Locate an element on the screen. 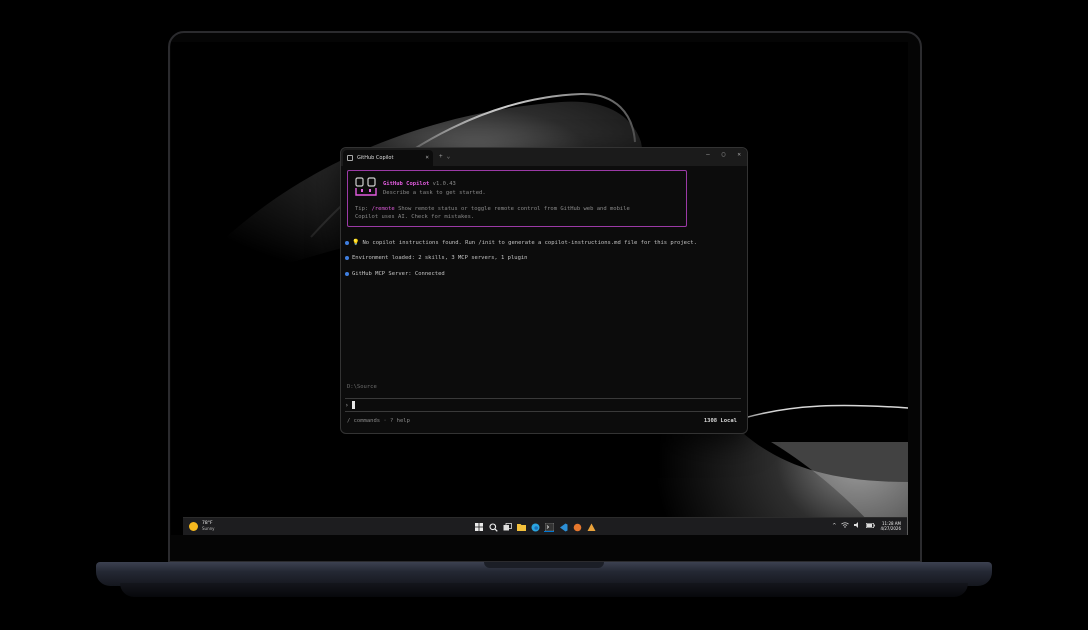  close-button: ✕ is located at coordinates (739, 155).